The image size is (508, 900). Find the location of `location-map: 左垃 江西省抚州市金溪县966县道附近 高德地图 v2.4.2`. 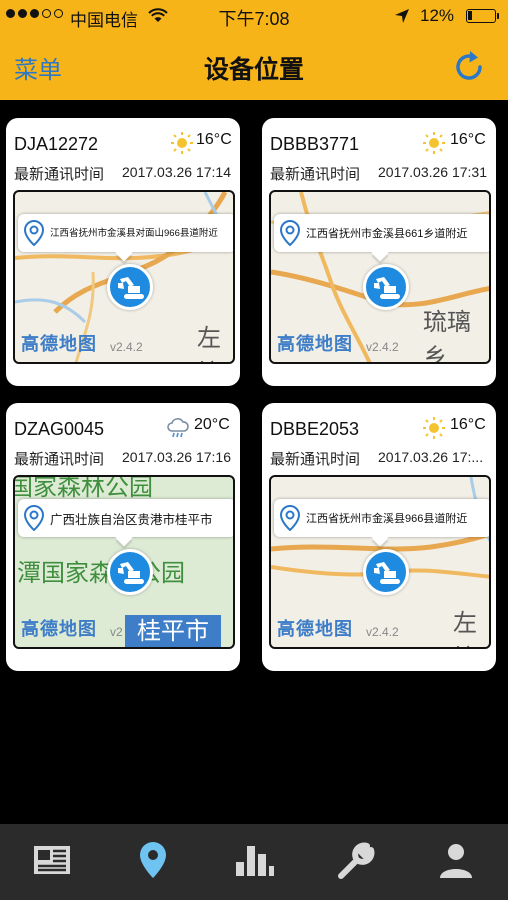

location-map: 左垃 江西省抚州市金溪县966县道附近 高德地图 v2.4.2 is located at coordinates (380, 562).